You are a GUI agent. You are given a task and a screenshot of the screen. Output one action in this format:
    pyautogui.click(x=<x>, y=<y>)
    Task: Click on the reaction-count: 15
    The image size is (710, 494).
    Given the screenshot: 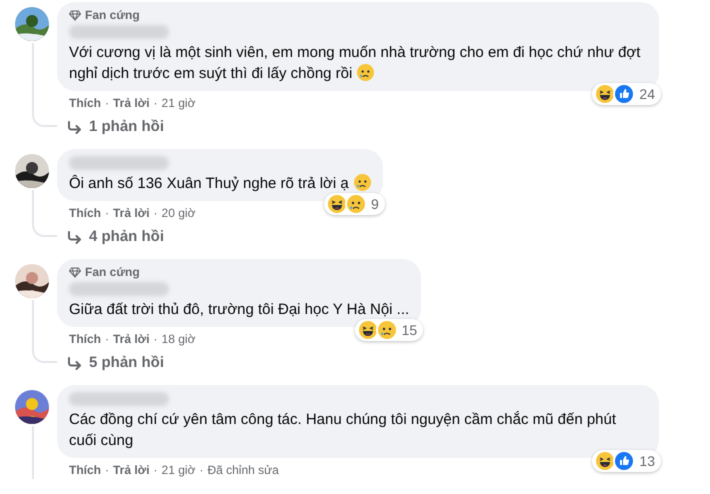 What is the action you would take?
    pyautogui.click(x=389, y=330)
    